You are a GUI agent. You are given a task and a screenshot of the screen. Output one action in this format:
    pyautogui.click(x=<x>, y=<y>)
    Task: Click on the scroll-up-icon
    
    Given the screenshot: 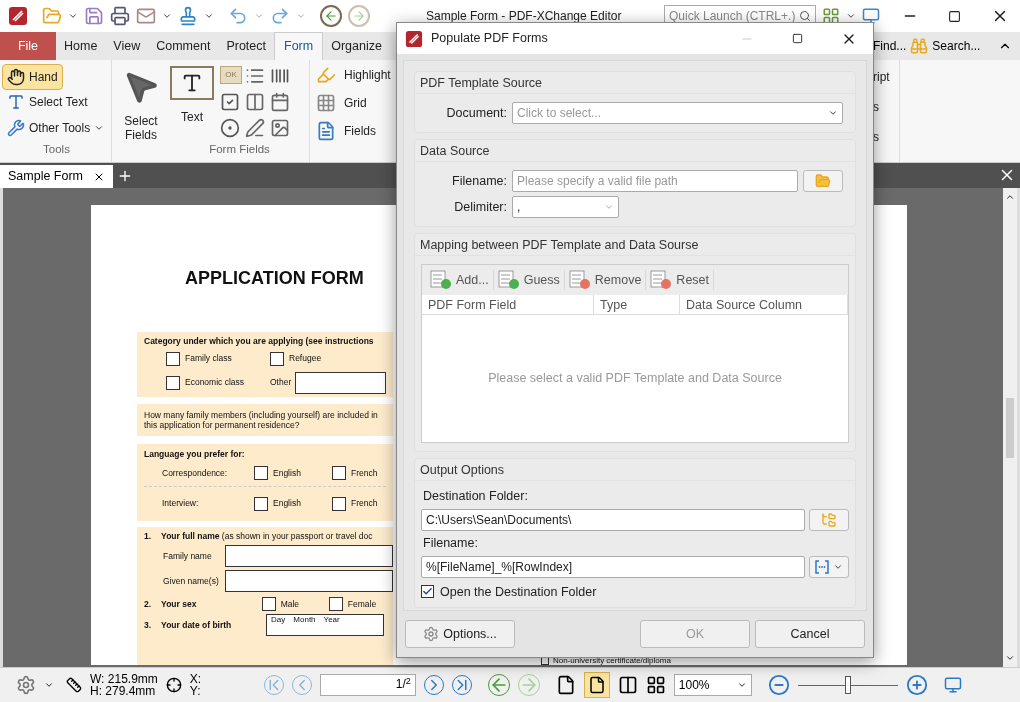 What is the action you would take?
    pyautogui.click(x=1010, y=197)
    